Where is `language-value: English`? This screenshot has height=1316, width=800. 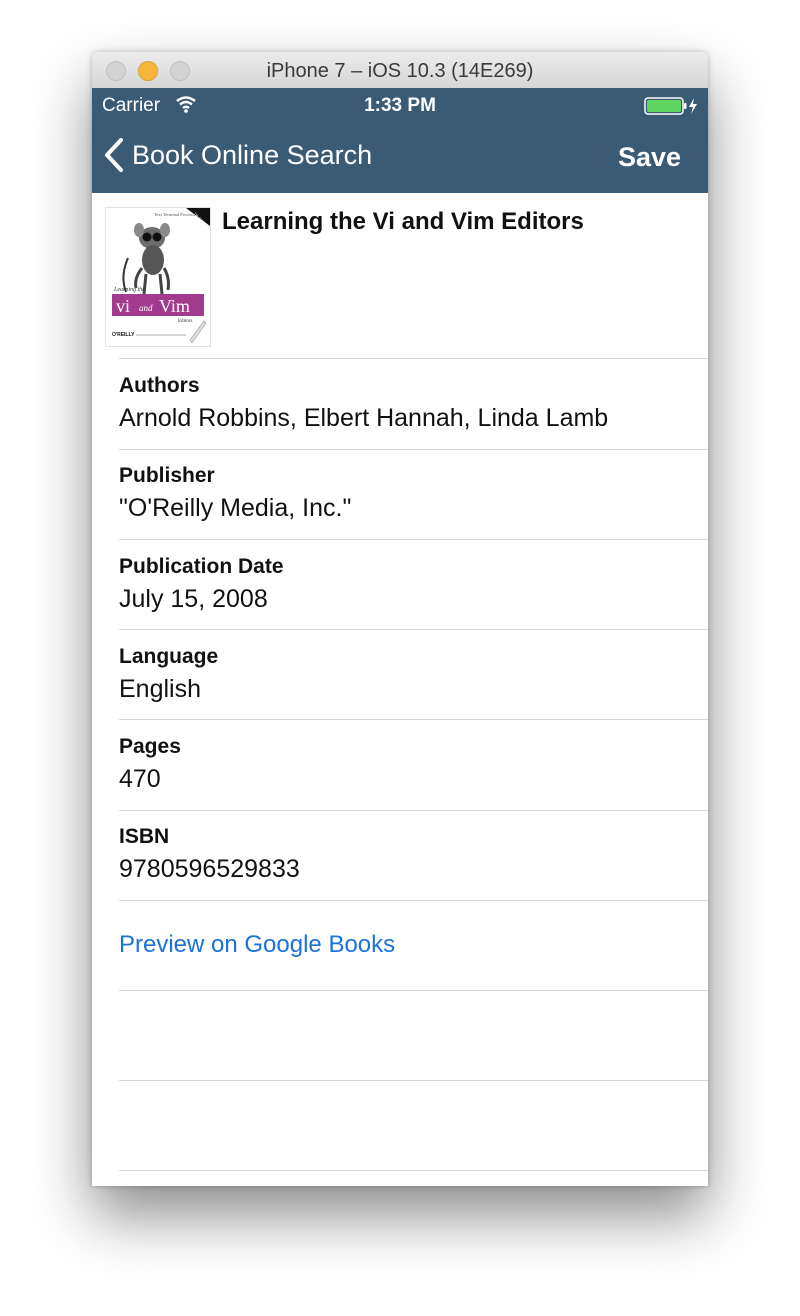
language-value: English is located at coordinates (160, 689).